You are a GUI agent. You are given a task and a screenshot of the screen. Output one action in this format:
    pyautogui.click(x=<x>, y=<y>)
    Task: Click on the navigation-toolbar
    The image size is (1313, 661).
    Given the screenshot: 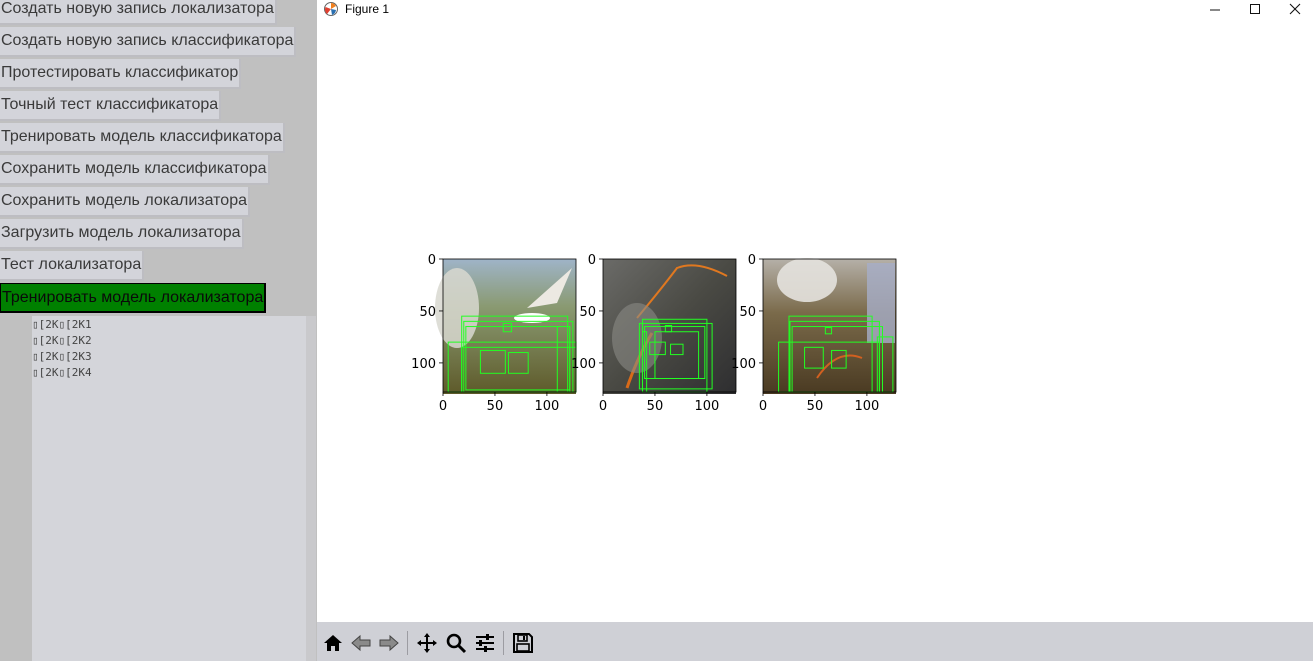 What is the action you would take?
    pyautogui.click(x=815, y=641)
    